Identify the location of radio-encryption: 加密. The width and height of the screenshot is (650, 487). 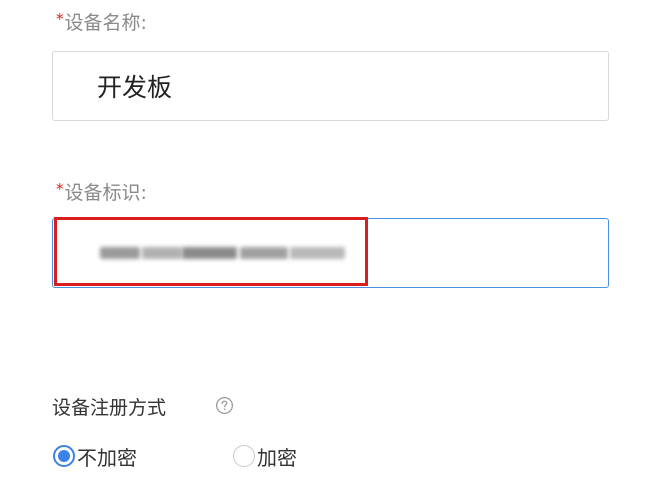
(265, 456).